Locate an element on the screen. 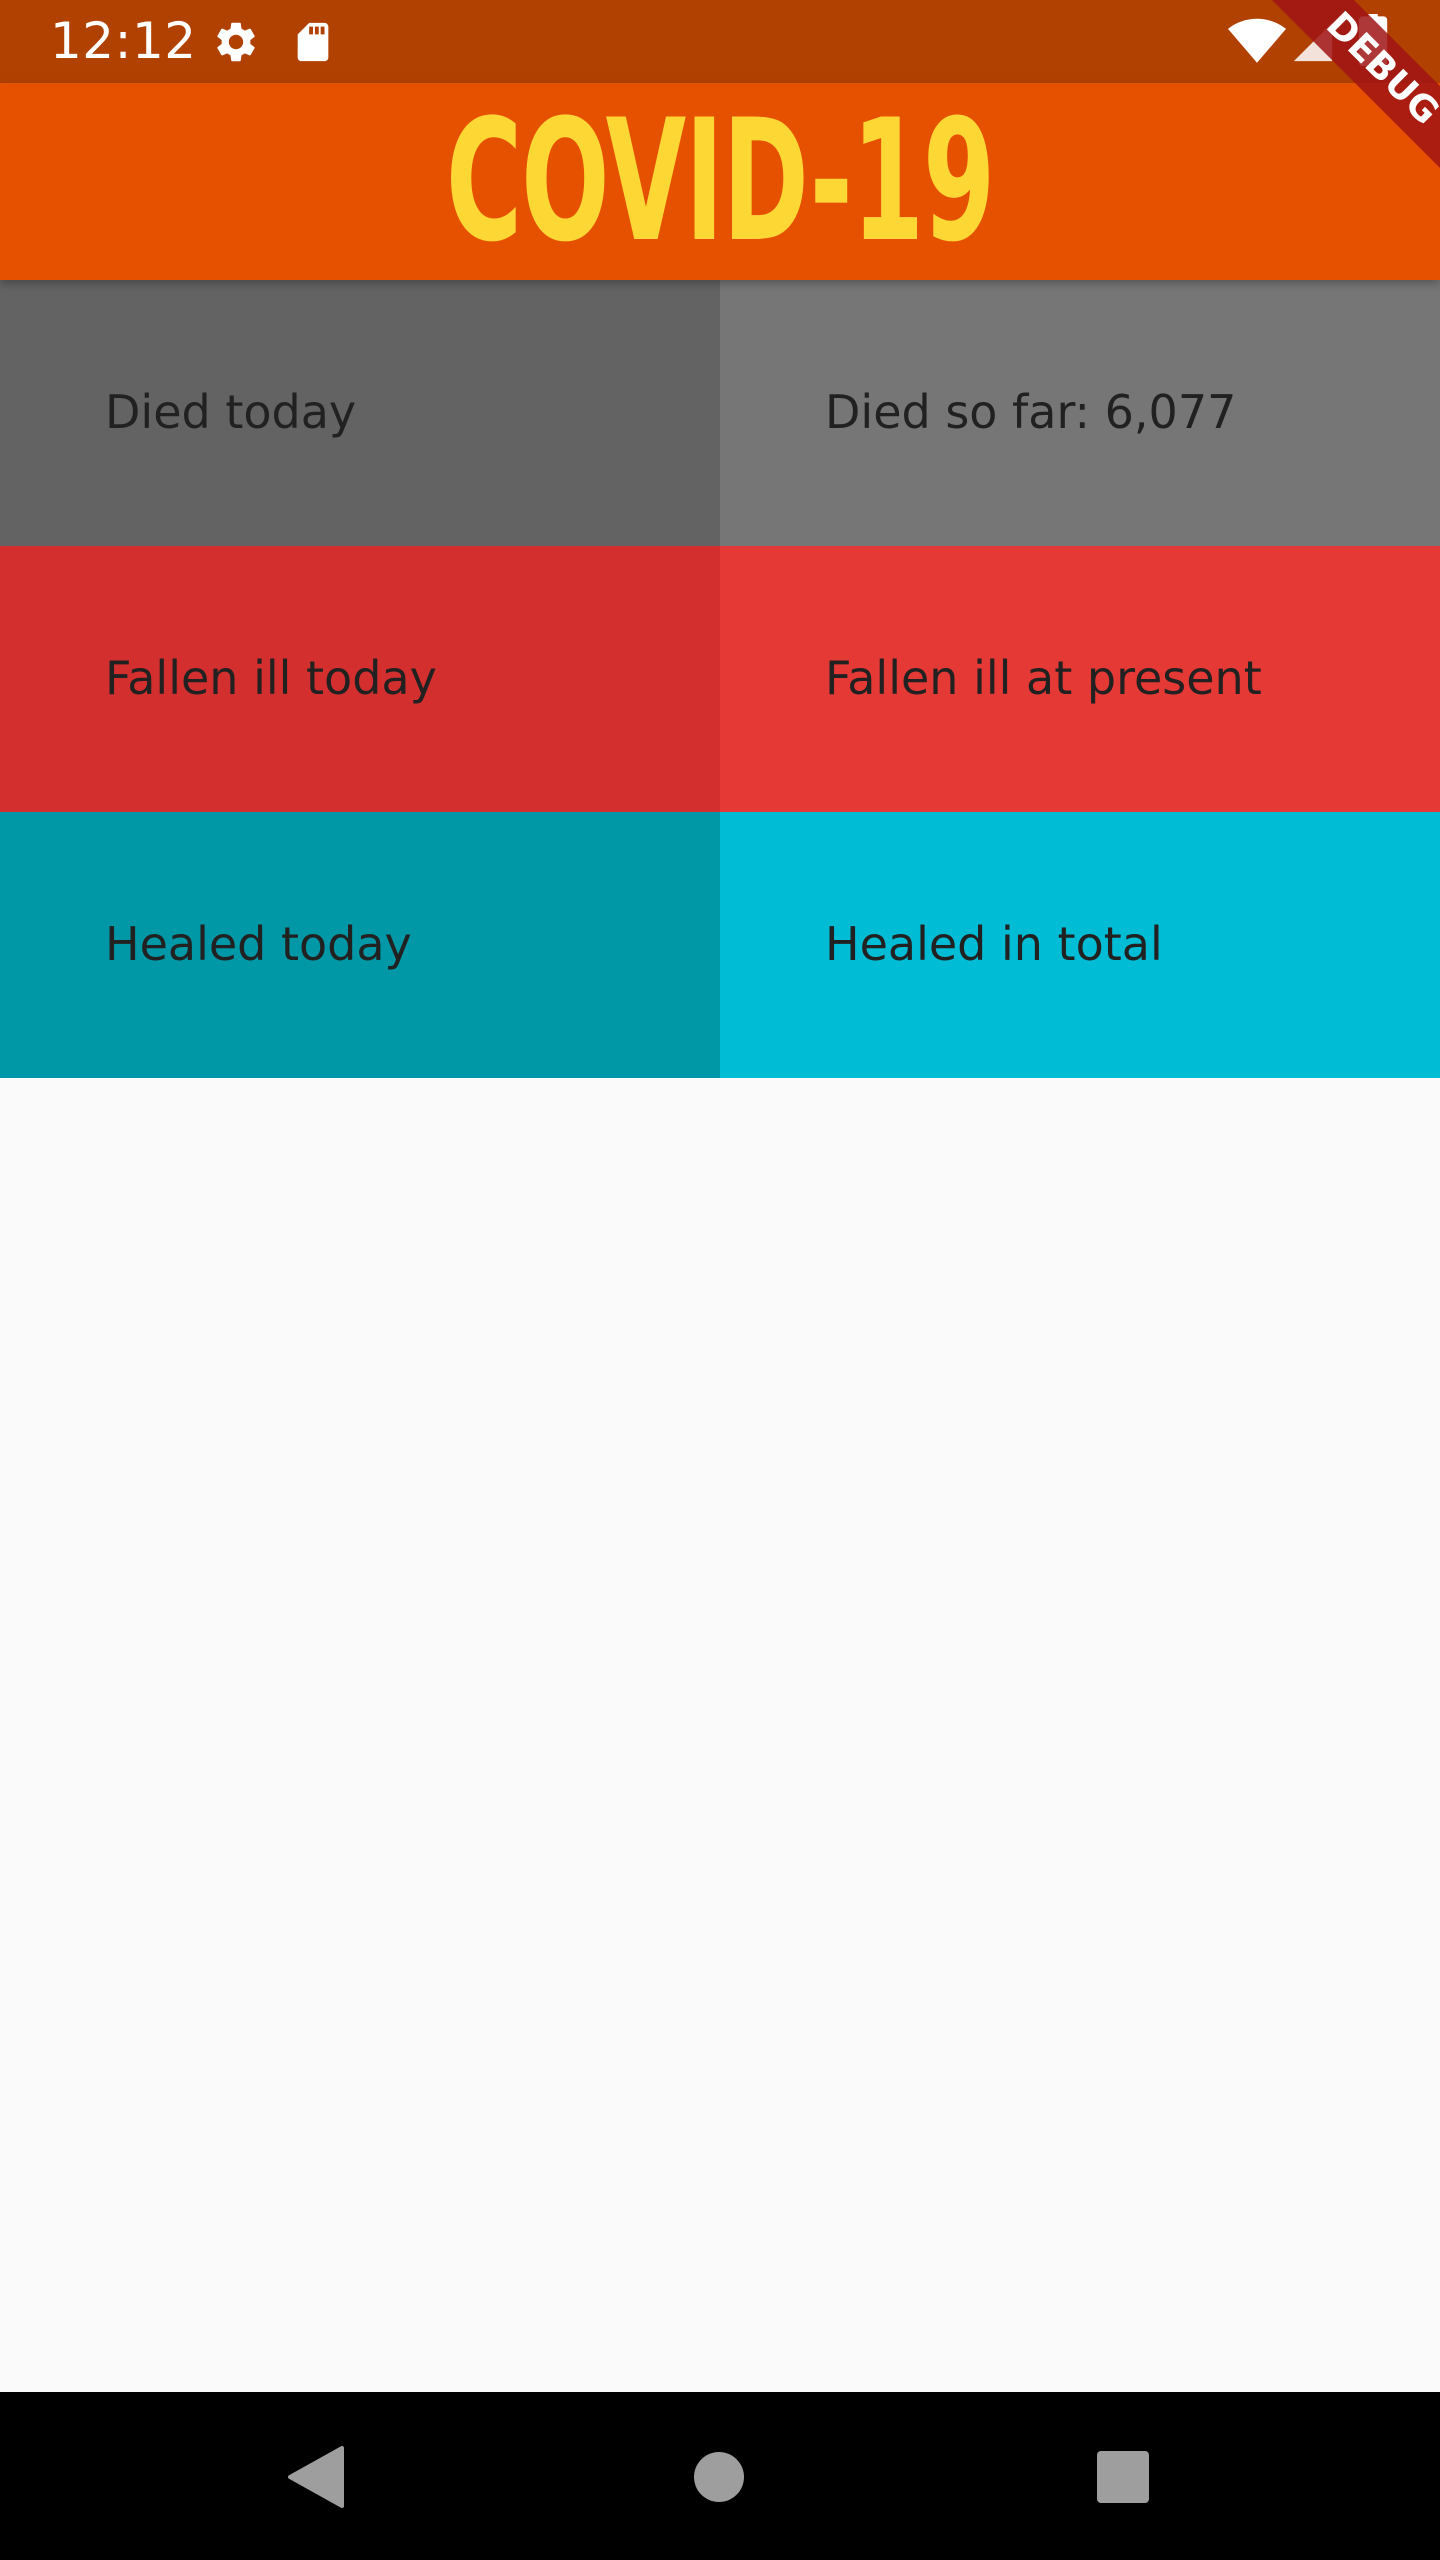 The height and width of the screenshot is (2560, 1440). healed-today-tile: Healed today is located at coordinates (360, 945).